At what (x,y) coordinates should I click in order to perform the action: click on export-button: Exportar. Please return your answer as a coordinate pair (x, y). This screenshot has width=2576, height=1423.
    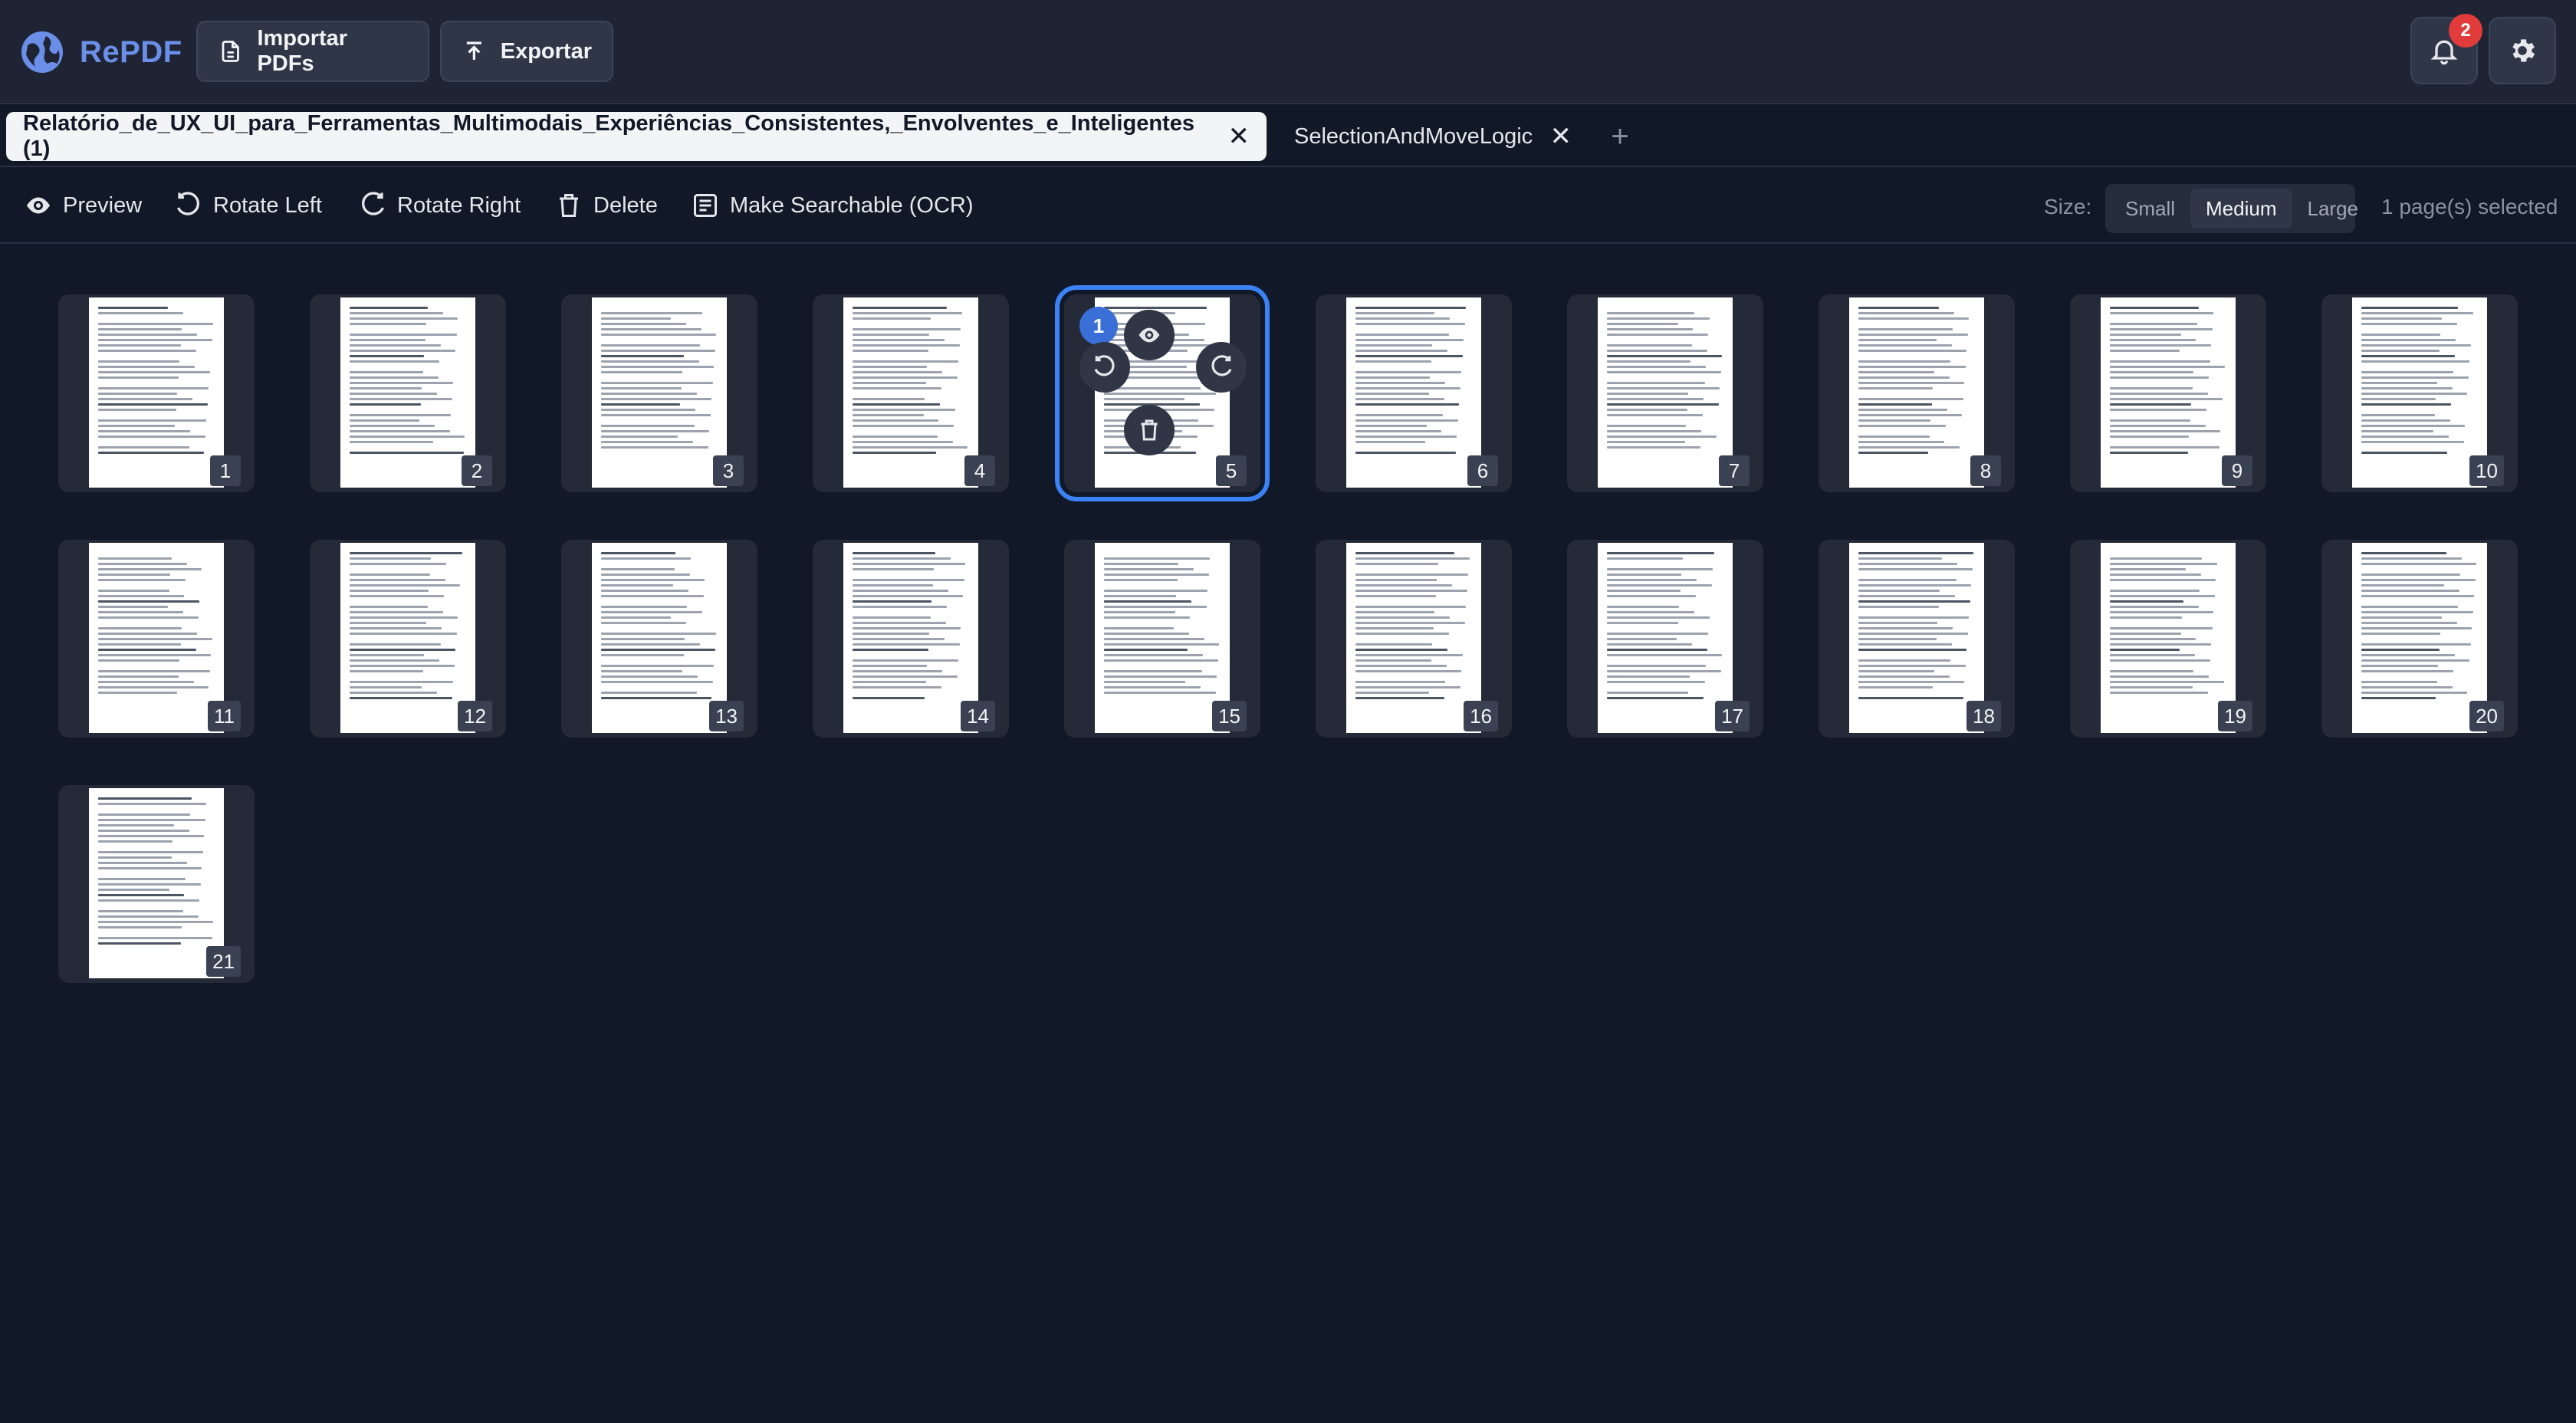
    Looking at the image, I should click on (526, 51).